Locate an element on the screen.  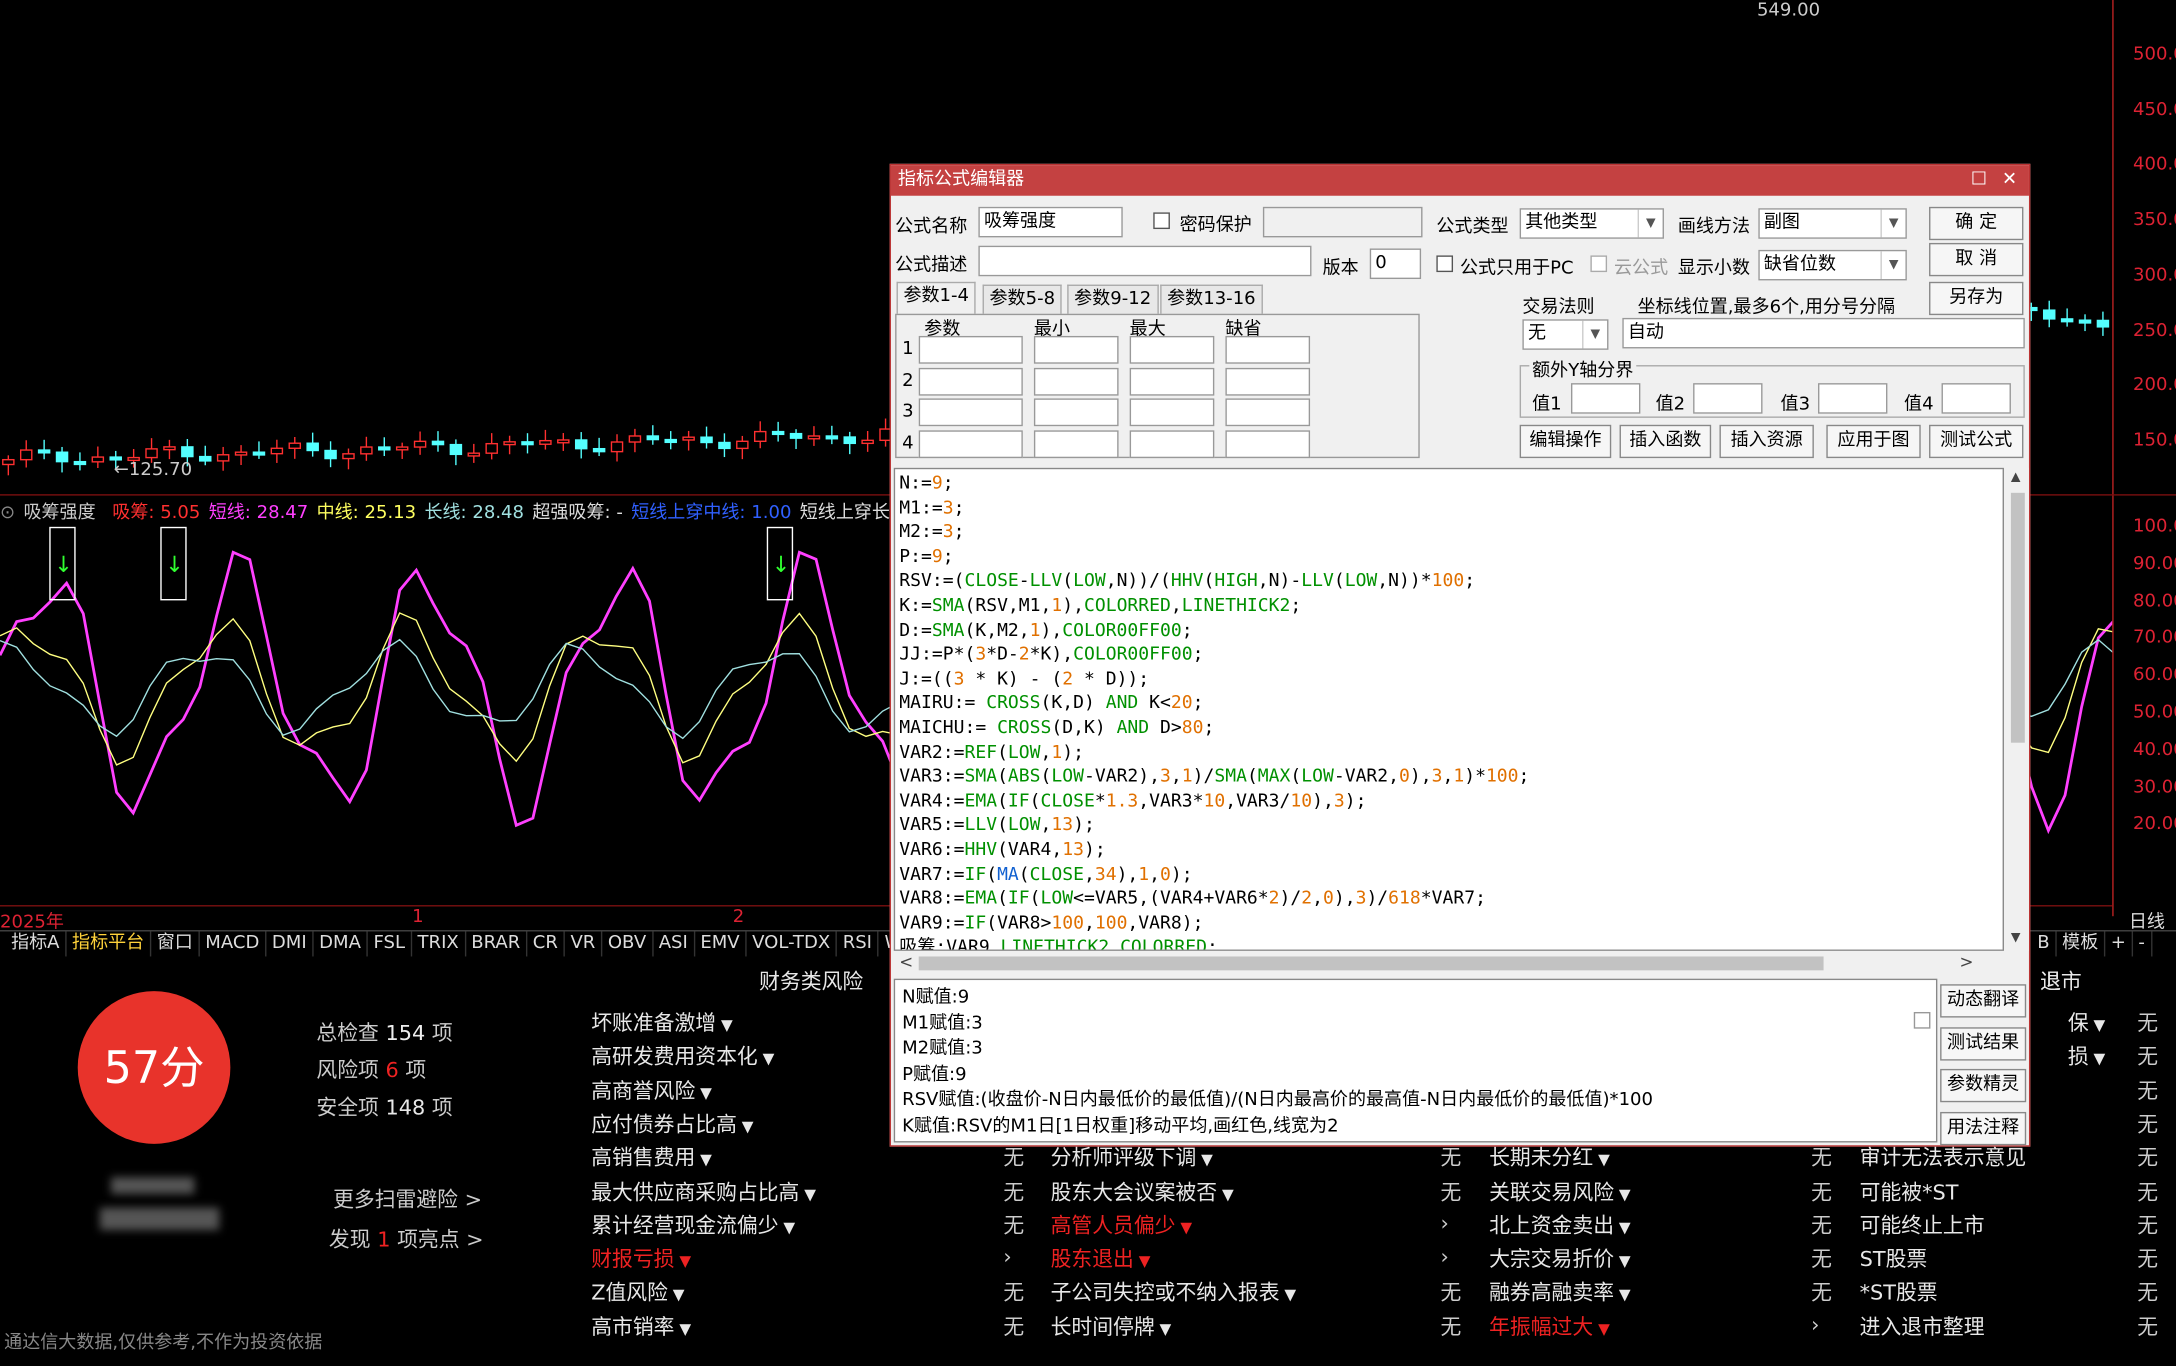
col2-item: 股东大会议案被否 ▼ is located at coordinates (1142, 1190).